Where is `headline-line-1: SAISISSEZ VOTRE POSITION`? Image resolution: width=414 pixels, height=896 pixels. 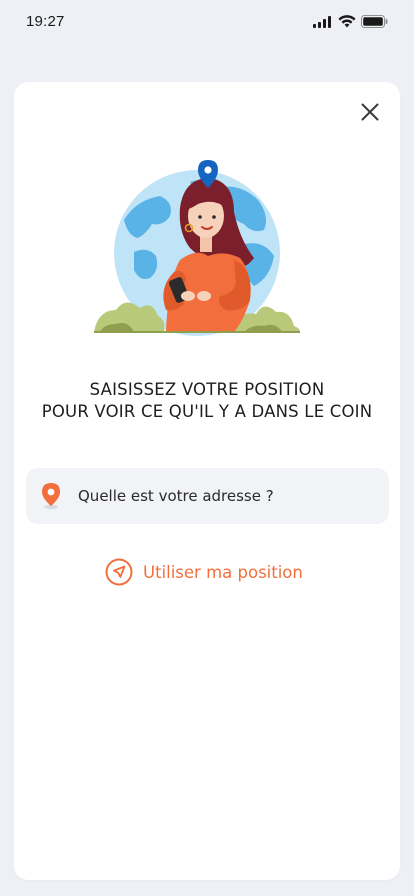
headline-line-1: SAISISSEZ VOTRE POSITION is located at coordinates (207, 389).